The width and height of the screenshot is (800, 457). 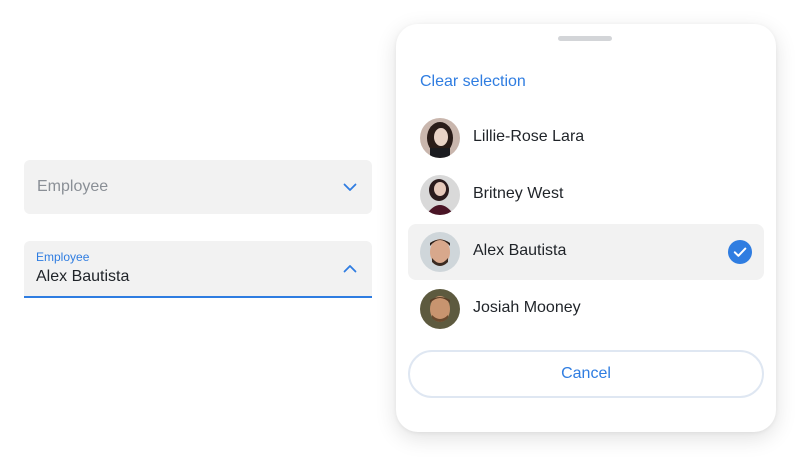 I want to click on option-josiah-mooney: Josiah Mooney, so click(x=586, y=309).